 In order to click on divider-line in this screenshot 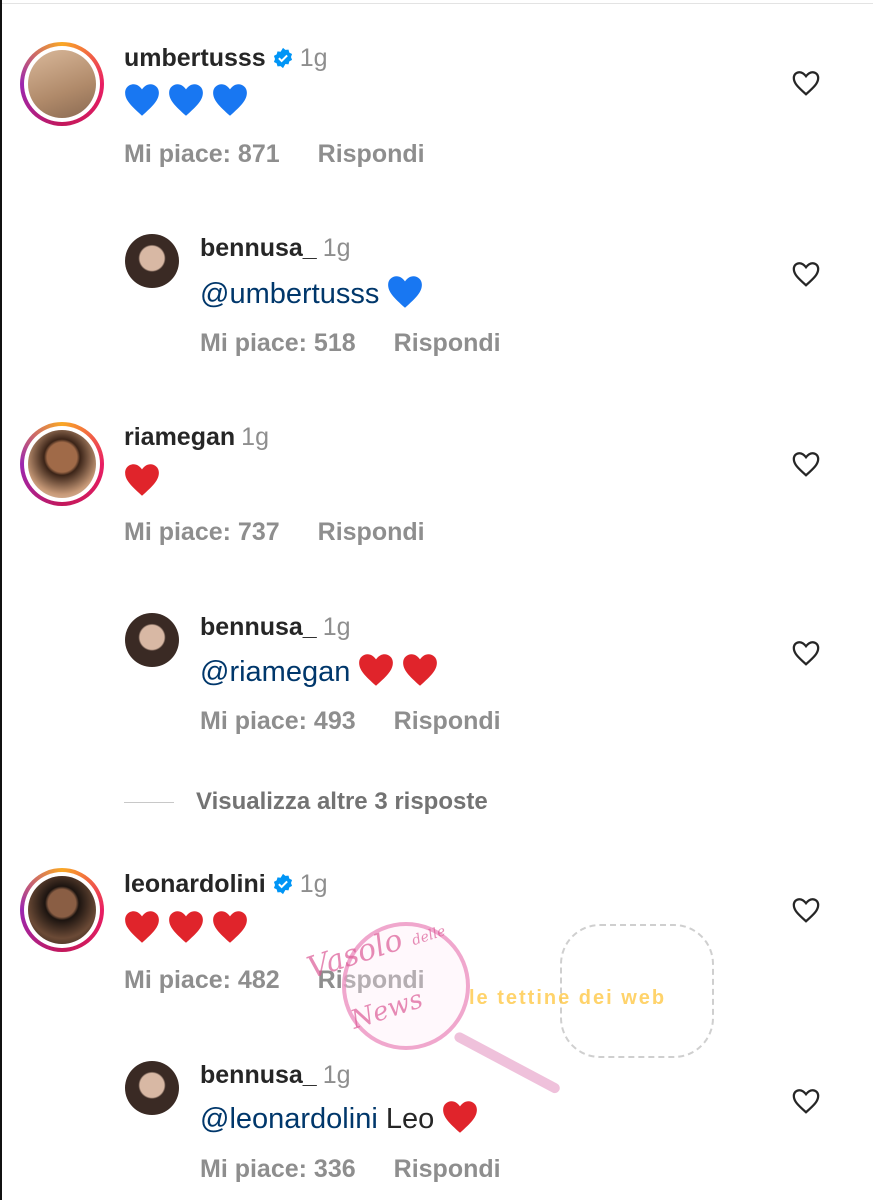, I will do `click(149, 803)`.